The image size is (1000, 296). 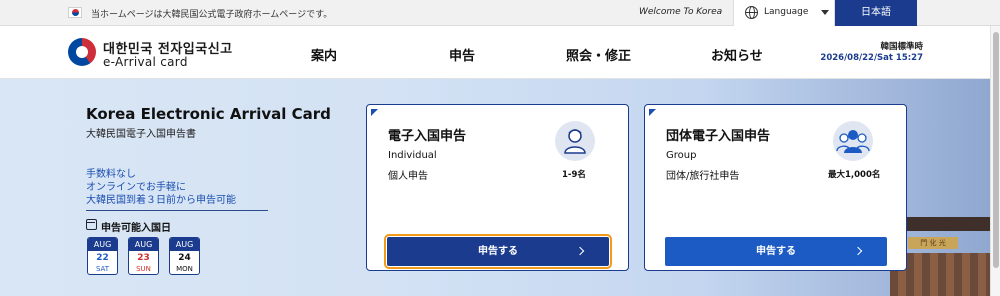 I want to click on globe-icon, so click(x=751, y=12).